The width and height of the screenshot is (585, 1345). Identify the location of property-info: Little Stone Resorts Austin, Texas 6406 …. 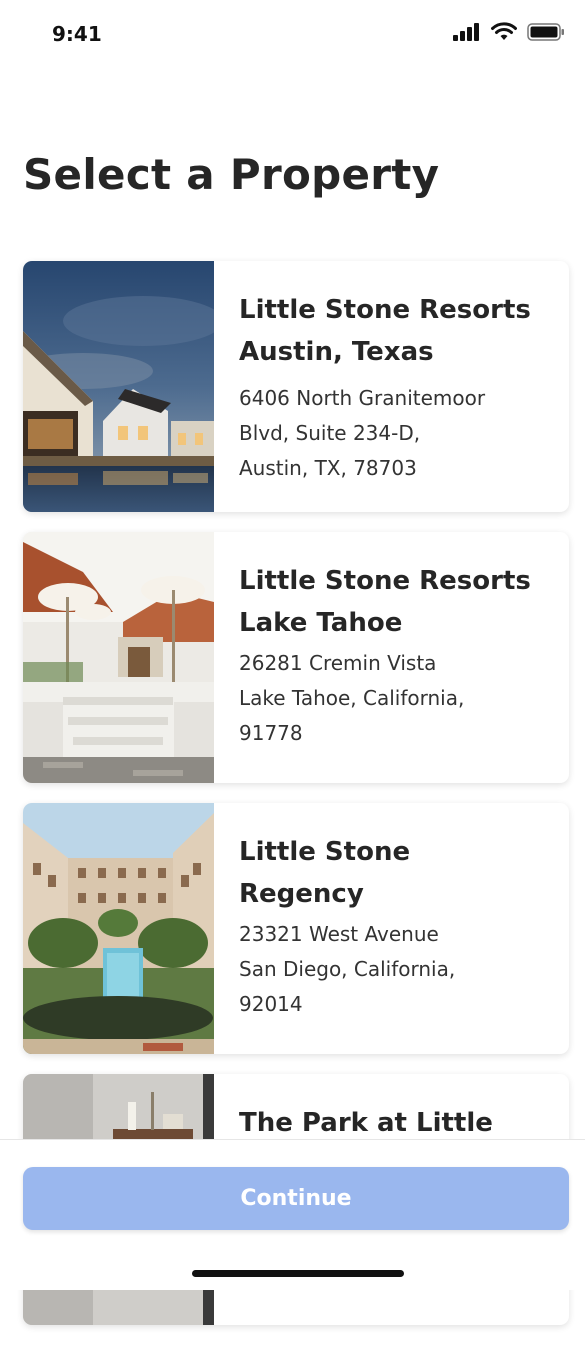
(391, 386).